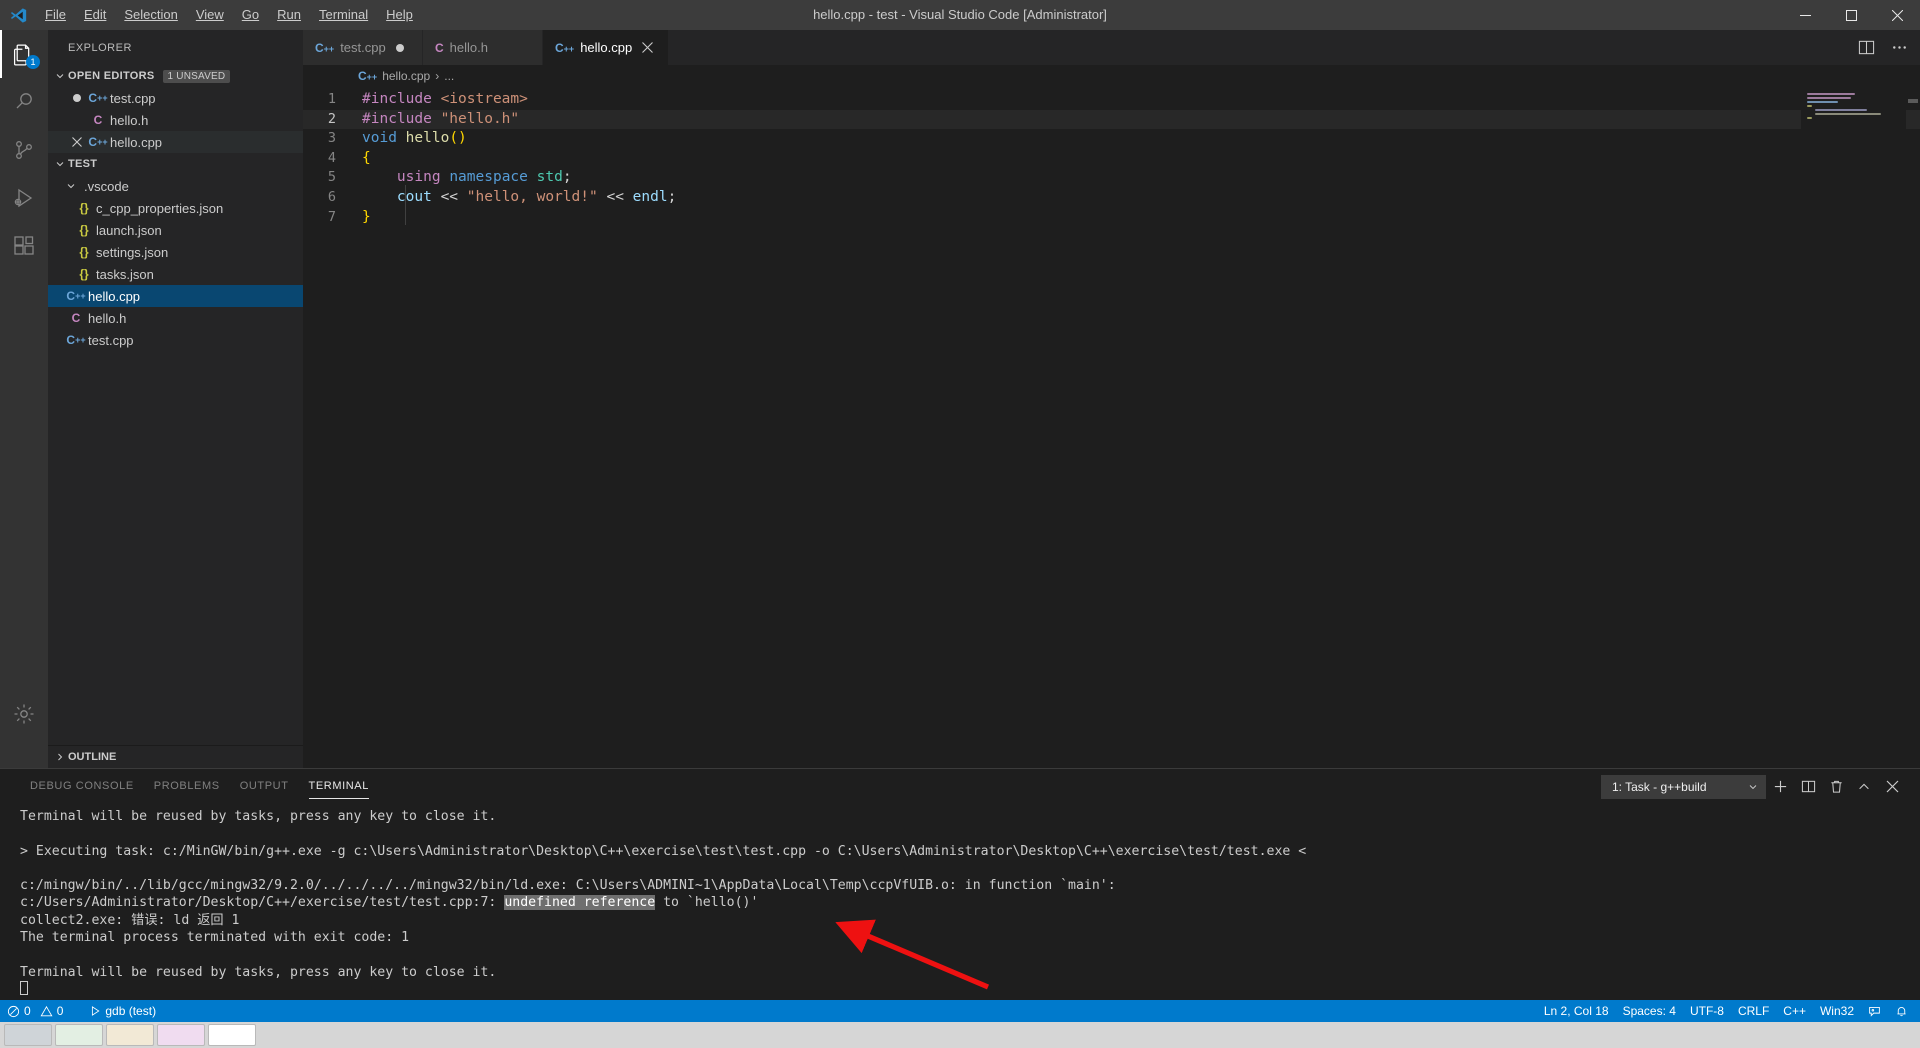  I want to click on tree-item-launch-json: {} launch.json, so click(175, 230).